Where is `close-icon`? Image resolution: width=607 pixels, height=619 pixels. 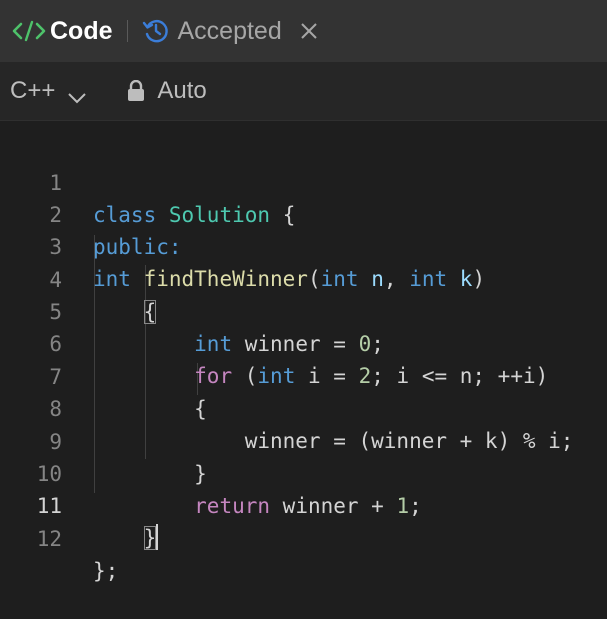
close-icon is located at coordinates (309, 31).